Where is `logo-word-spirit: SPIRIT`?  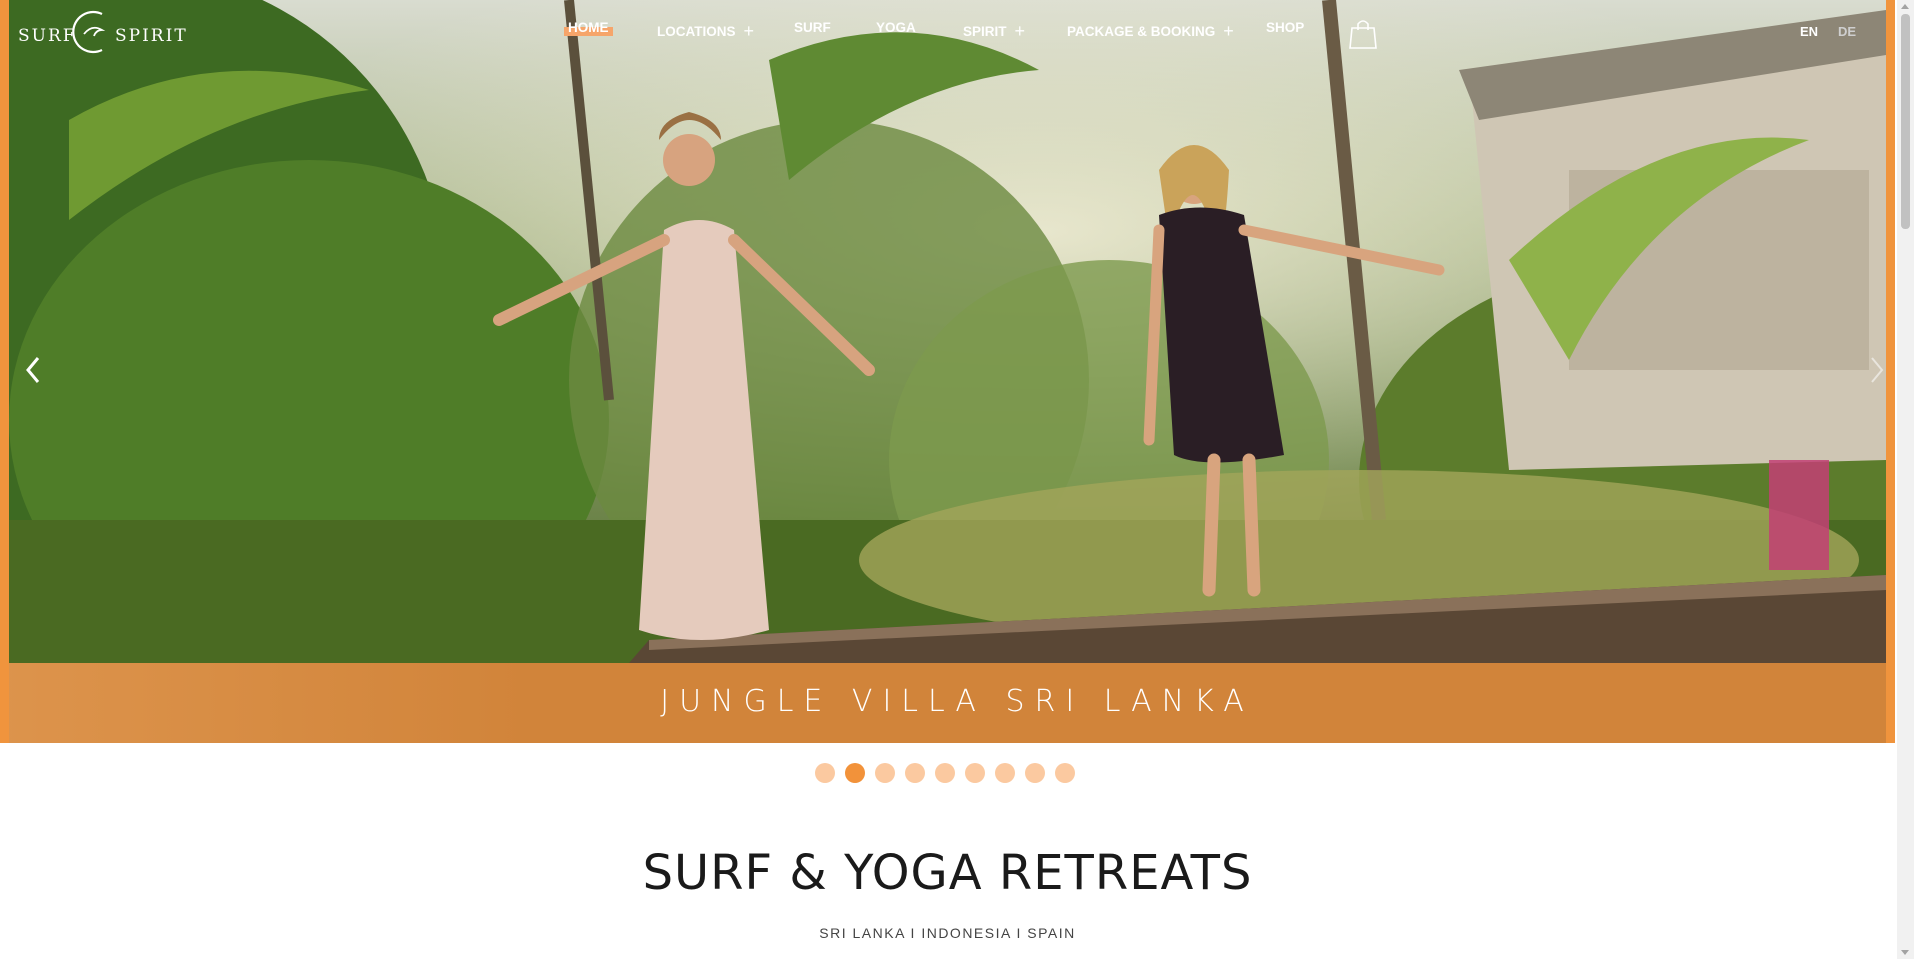
logo-word-spirit: SPIRIT is located at coordinates (151, 36).